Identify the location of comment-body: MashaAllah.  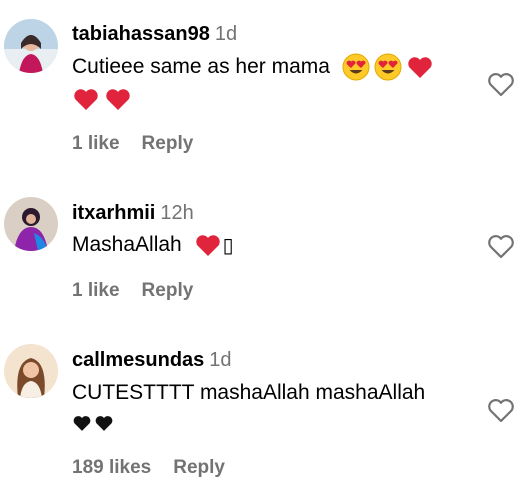
(127, 244).